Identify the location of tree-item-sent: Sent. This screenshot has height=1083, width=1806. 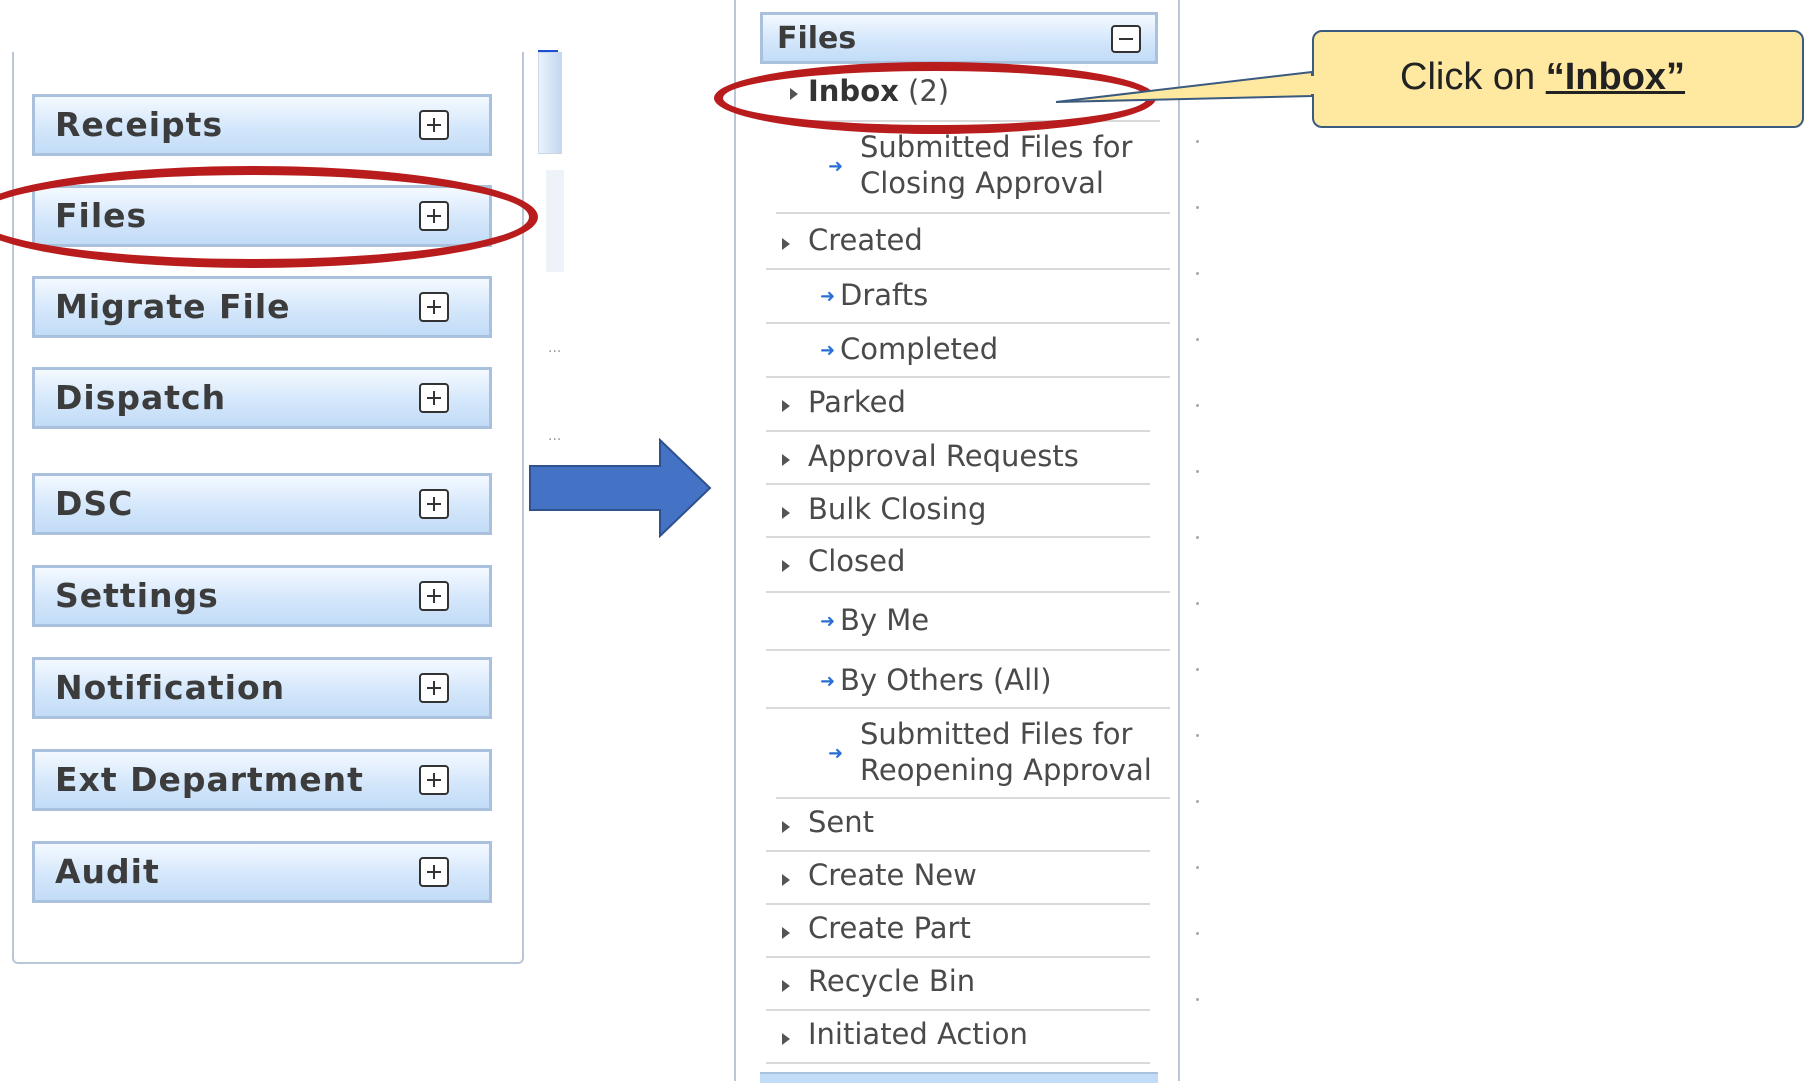
(958, 825).